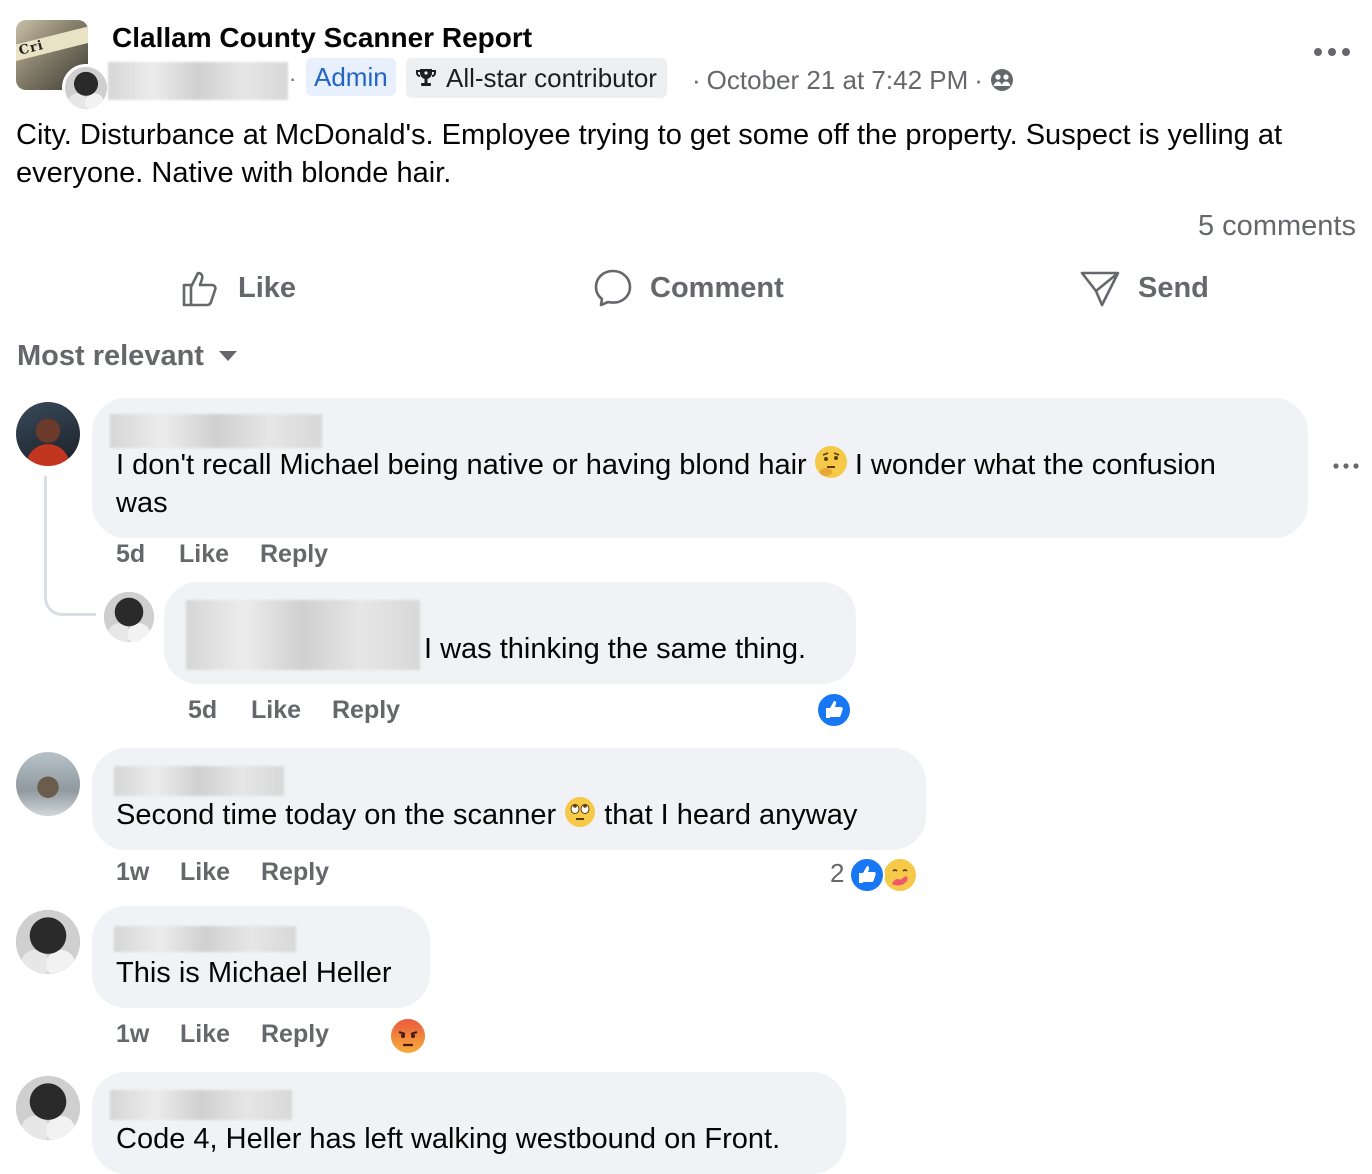 This screenshot has width=1372, height=1174. I want to click on reply-actions: 5d Like Reply, so click(294, 710).